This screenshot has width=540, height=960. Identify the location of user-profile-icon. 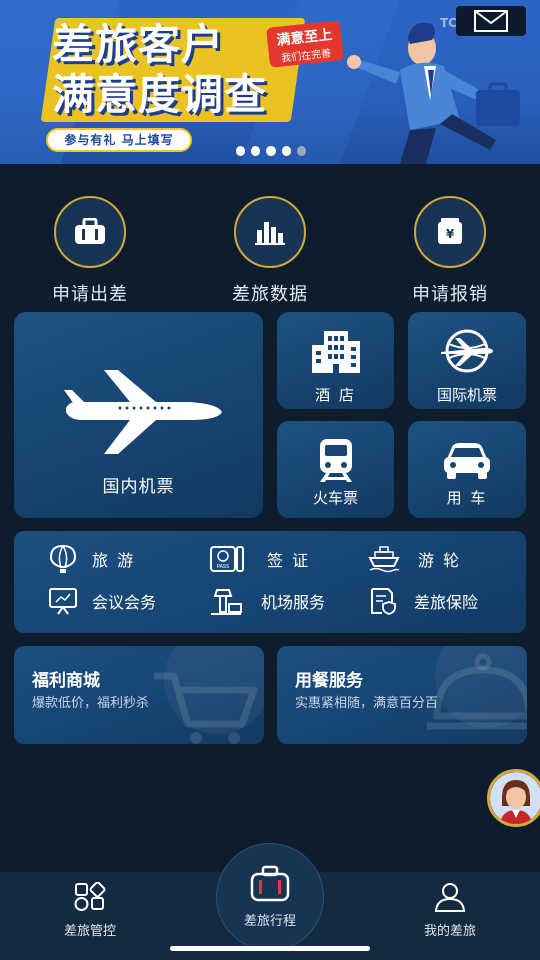
(450, 897).